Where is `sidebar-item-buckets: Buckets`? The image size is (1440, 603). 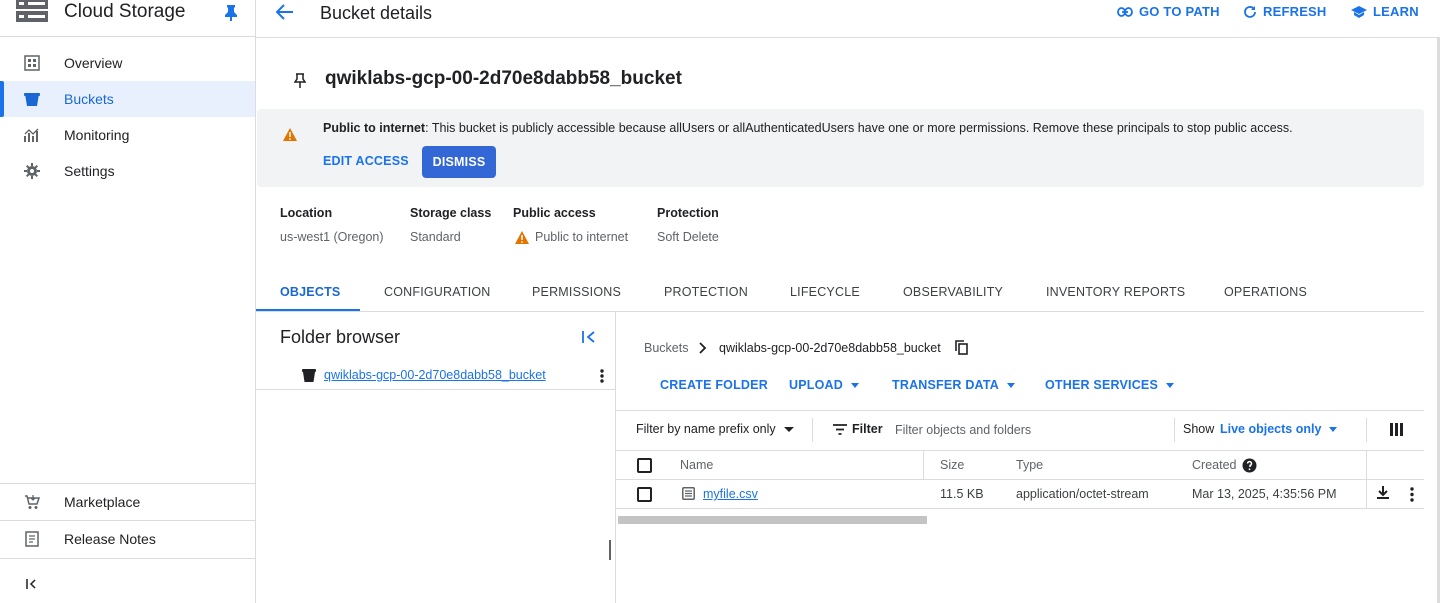
sidebar-item-buckets: Buckets is located at coordinates (127, 99).